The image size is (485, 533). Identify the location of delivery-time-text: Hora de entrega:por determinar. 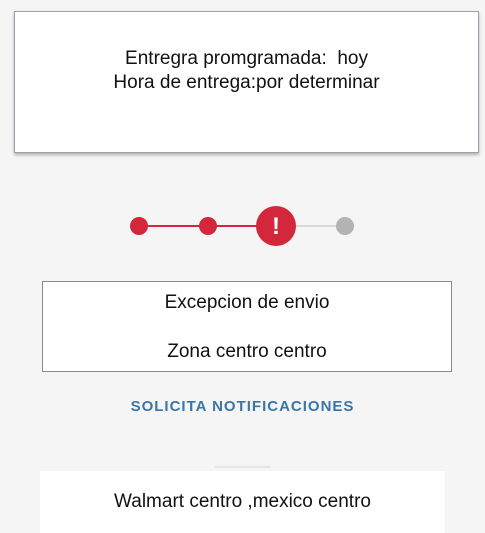
(246, 82).